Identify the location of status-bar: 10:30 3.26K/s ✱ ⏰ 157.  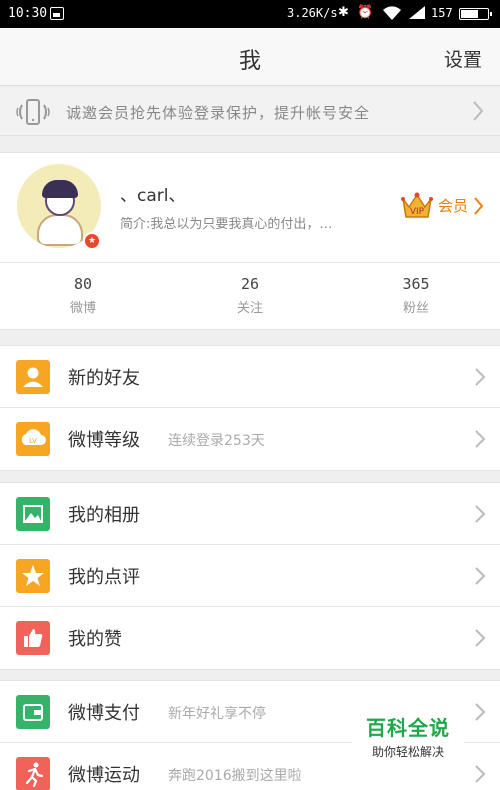
(250, 14).